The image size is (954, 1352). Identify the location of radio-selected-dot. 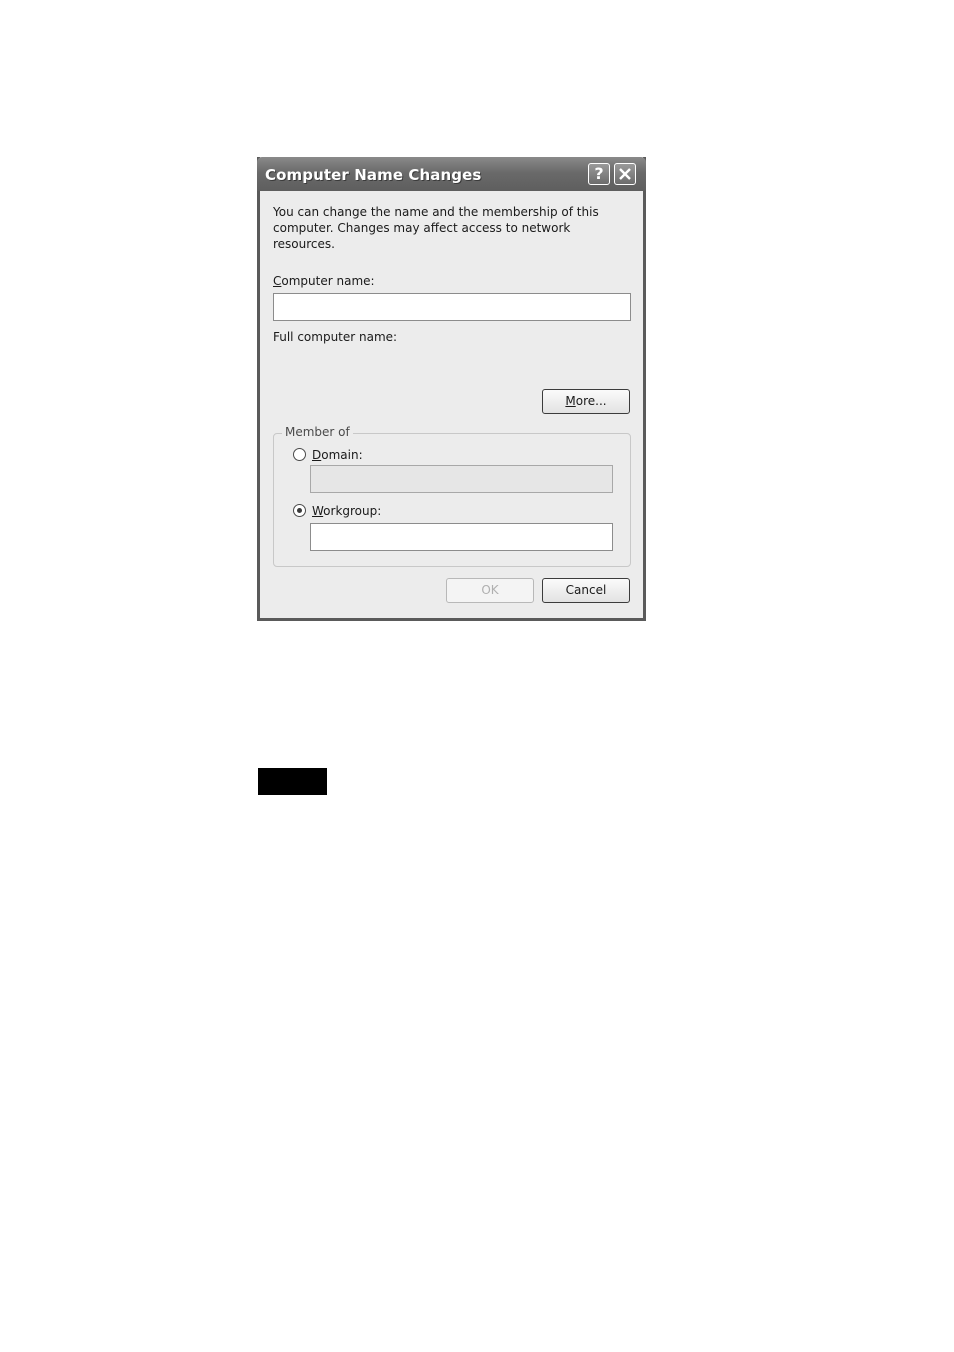
(299, 510).